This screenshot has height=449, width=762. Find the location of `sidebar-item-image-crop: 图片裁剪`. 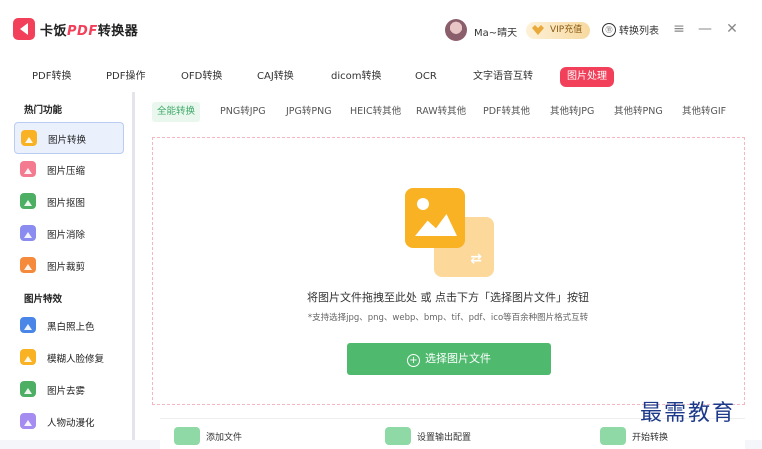

sidebar-item-image-crop: 图片裁剪 is located at coordinates (68, 265).